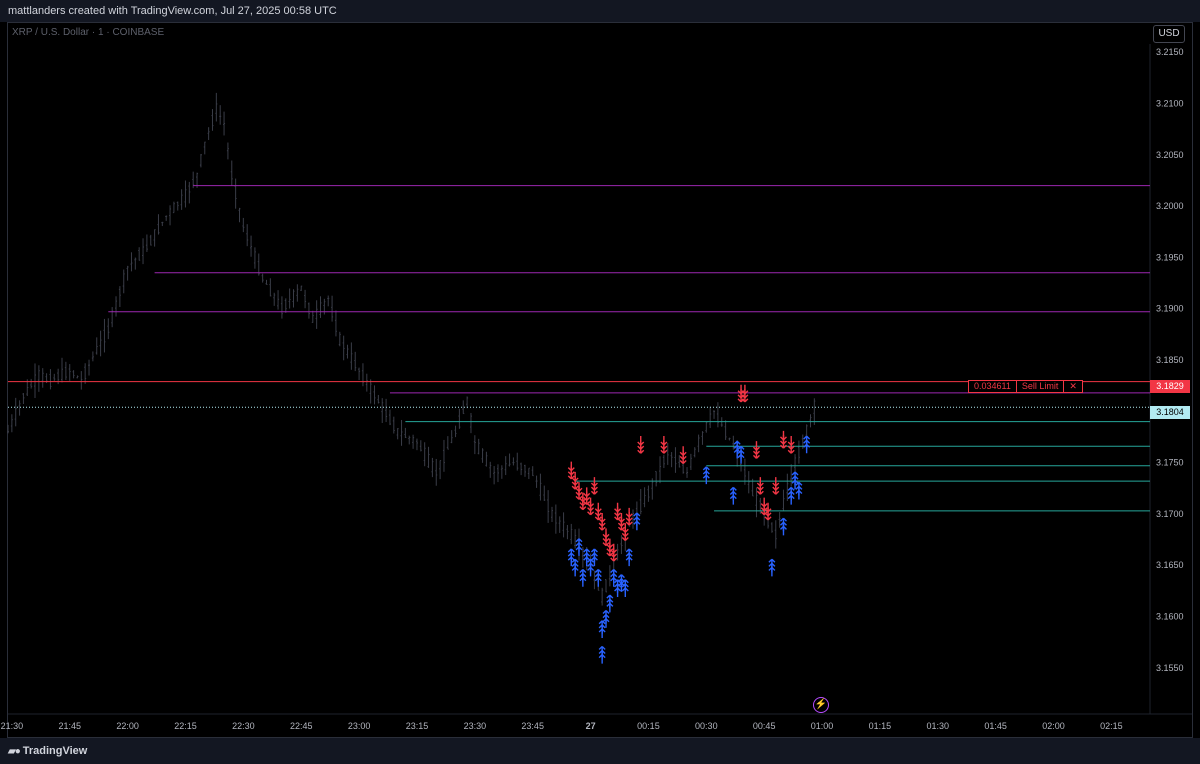 The height and width of the screenshot is (764, 1200). I want to click on symbol-quote: U.S. Dollar, so click(65, 32).